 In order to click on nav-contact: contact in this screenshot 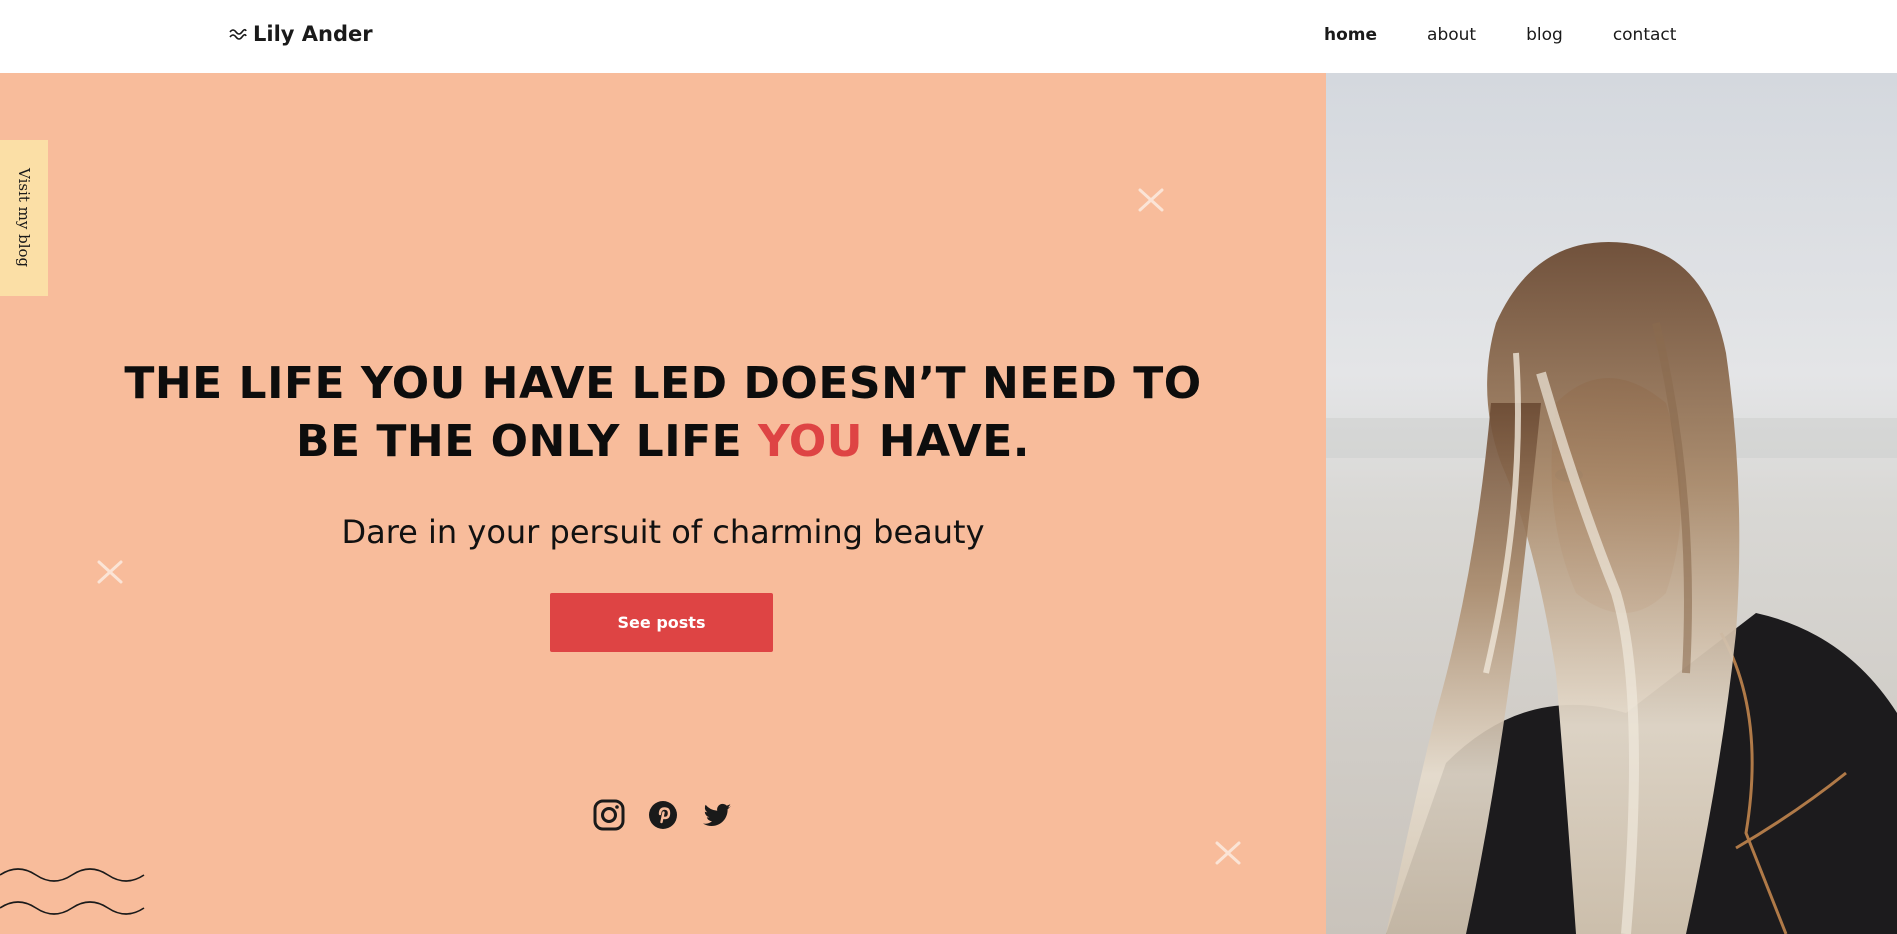, I will do `click(1645, 35)`.